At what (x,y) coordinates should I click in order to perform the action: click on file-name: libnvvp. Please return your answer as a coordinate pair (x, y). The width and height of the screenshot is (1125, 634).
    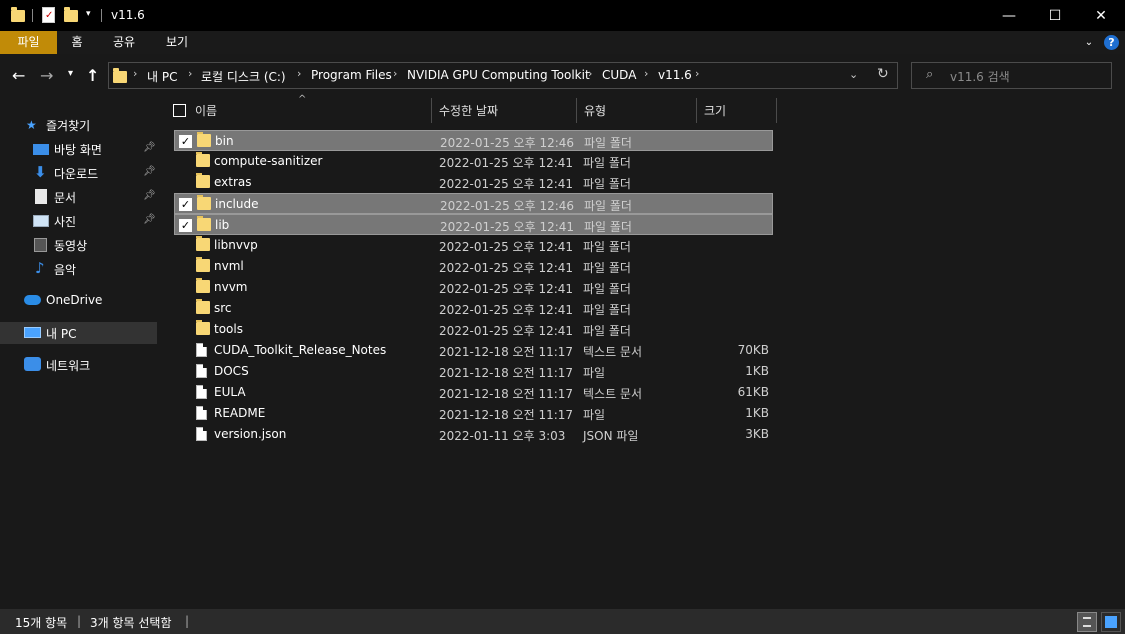
    Looking at the image, I should click on (236, 245).